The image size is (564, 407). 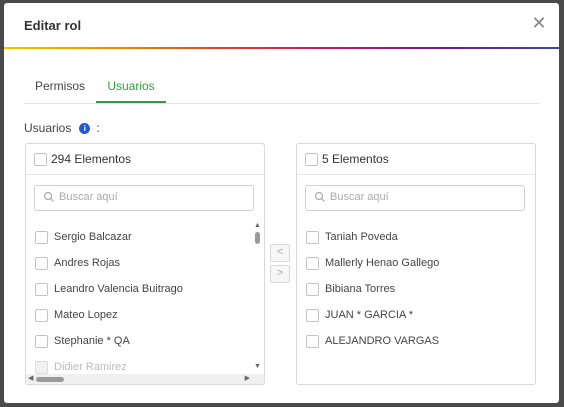 I want to click on scroll-down-icon: ▼, so click(x=257, y=366).